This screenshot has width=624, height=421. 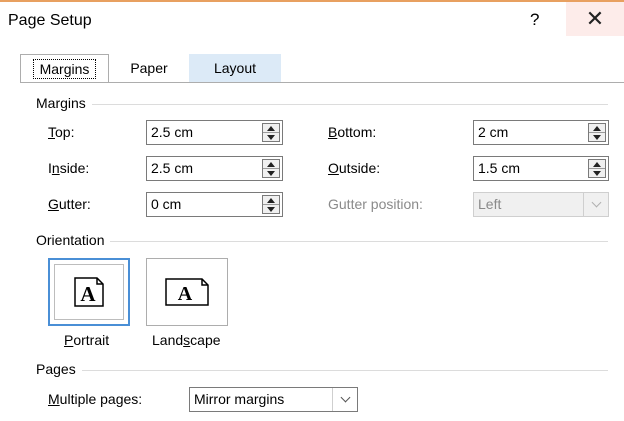 I want to click on top-margin-value: 2.5 cm, so click(x=172, y=132).